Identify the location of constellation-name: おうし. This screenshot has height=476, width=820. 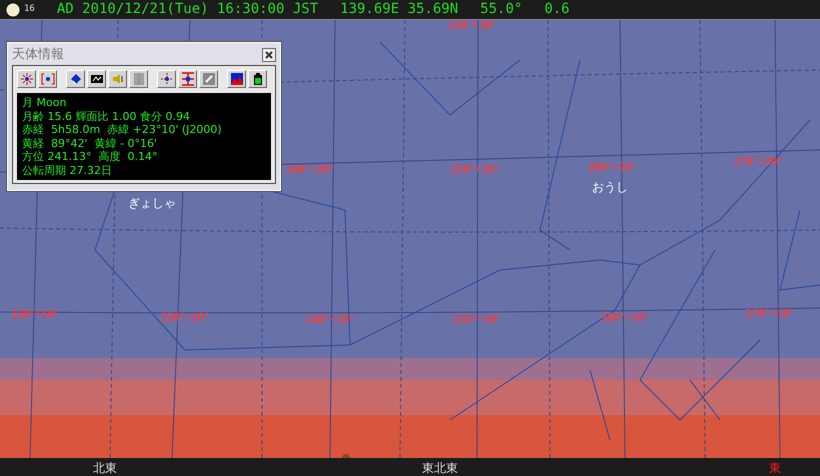
(610, 187).